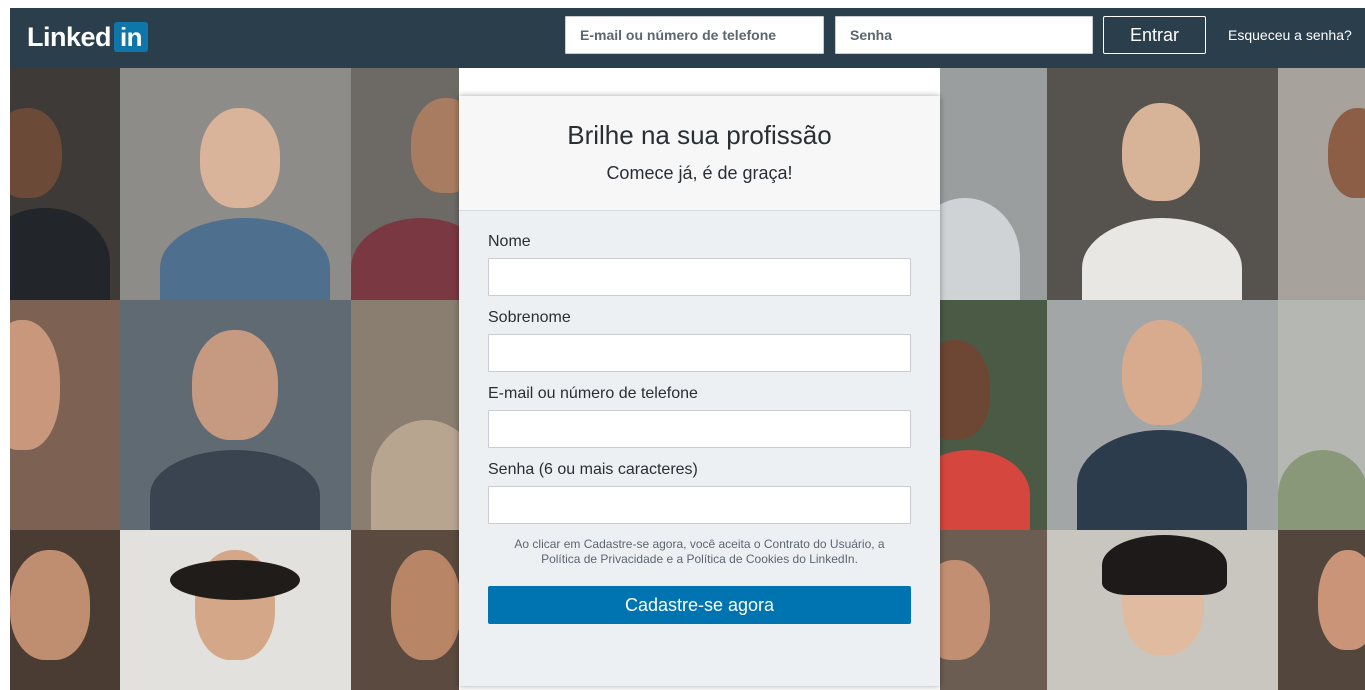 This screenshot has height=690, width=1365. Describe the element at coordinates (699, 353) in the screenshot. I see `last-name-input` at that location.